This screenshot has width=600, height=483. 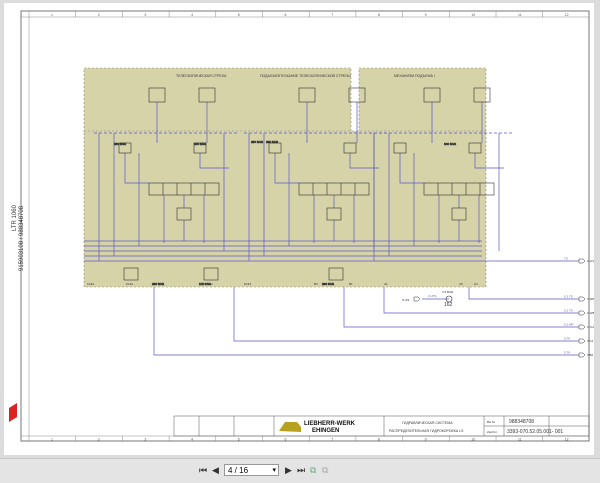 What do you see at coordinates (201, 76) in the screenshot?
I see `section-label: ТЕЛЕСКОПИЧЕСКАЯ СТРЕЛА` at bounding box center [201, 76].